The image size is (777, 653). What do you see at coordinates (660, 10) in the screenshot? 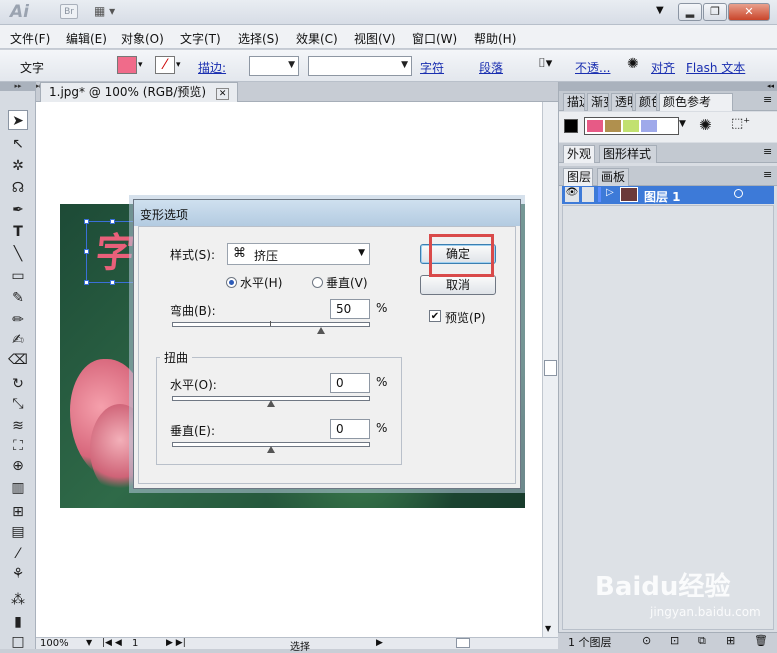
I see `workspace-menu-arrow: ▼` at bounding box center [660, 10].